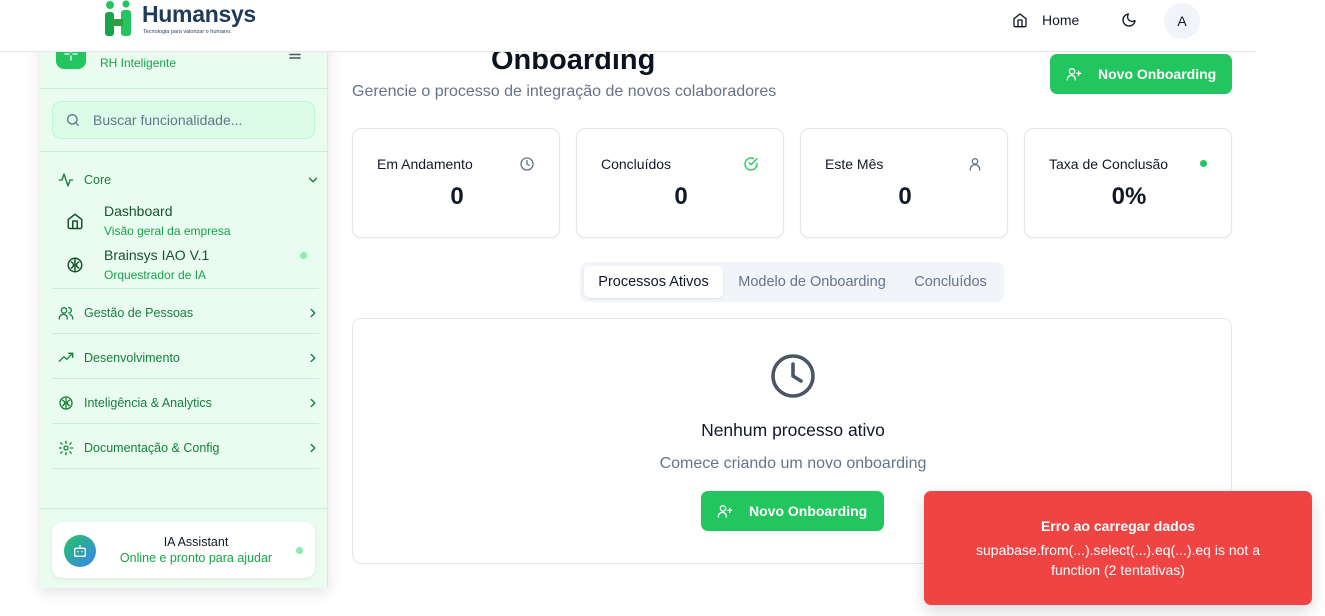 Image resolution: width=1325 pixels, height=616 pixels. What do you see at coordinates (191, 223) in the screenshot?
I see `sidebar-item-dashboard: Dashboard Visão geral da empresa` at bounding box center [191, 223].